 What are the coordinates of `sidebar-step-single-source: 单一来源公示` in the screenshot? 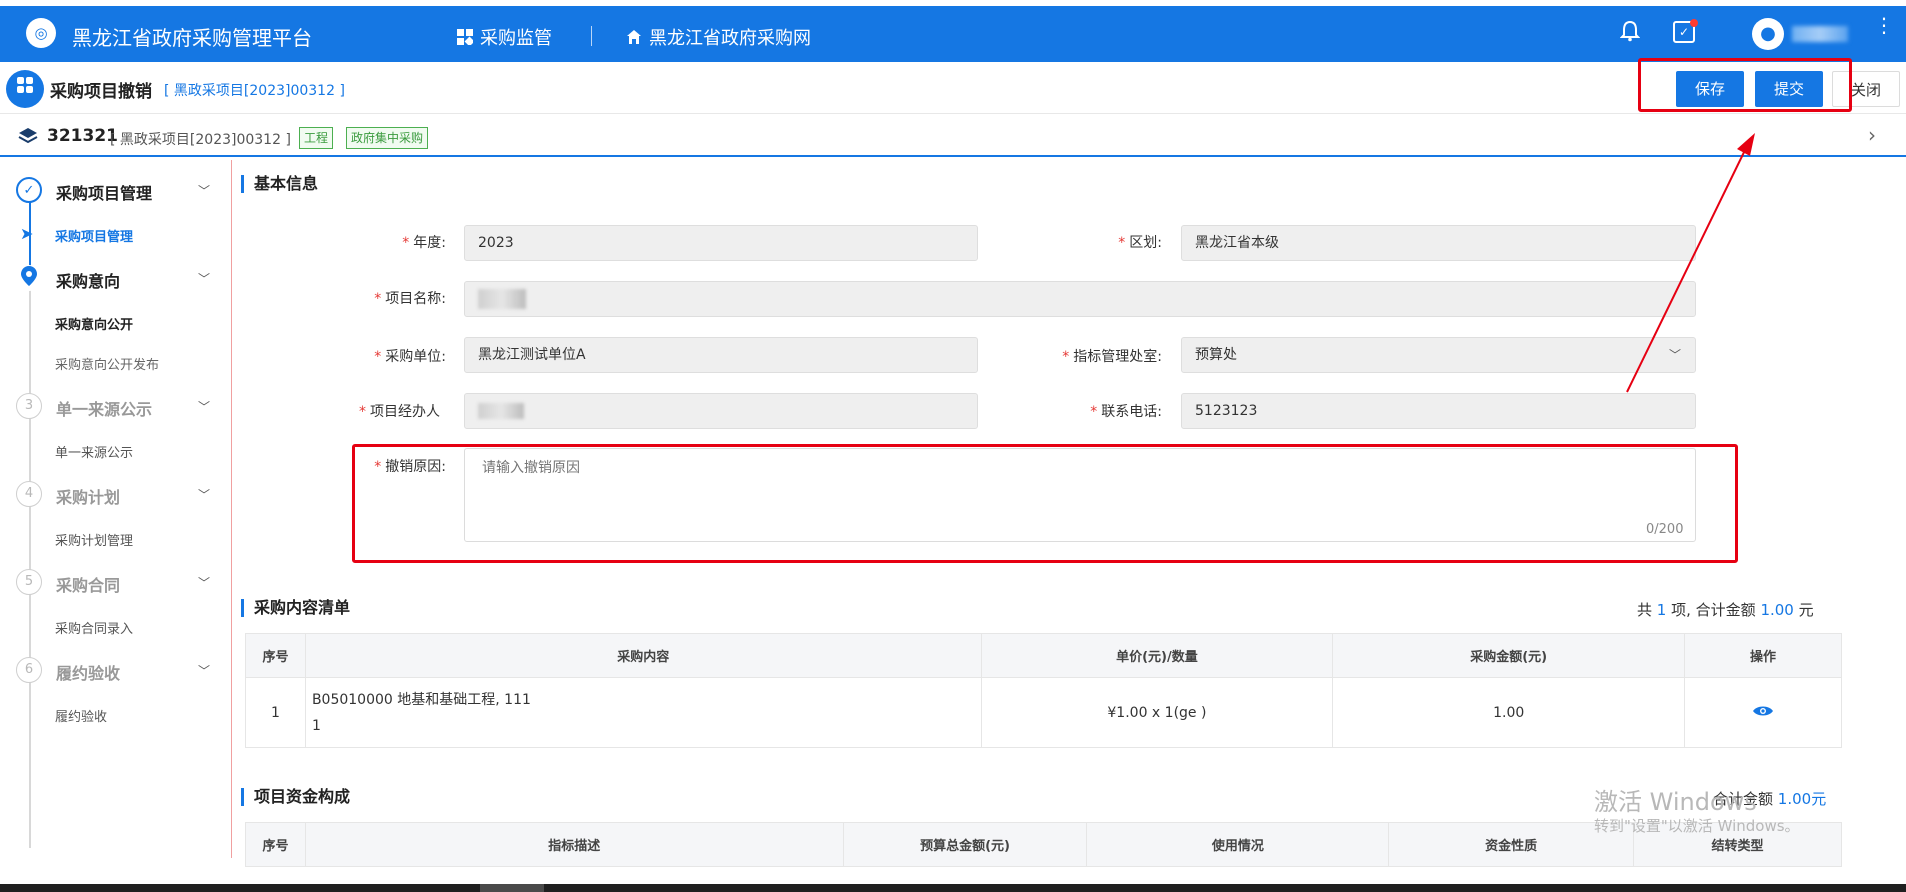 It's located at (104, 408).